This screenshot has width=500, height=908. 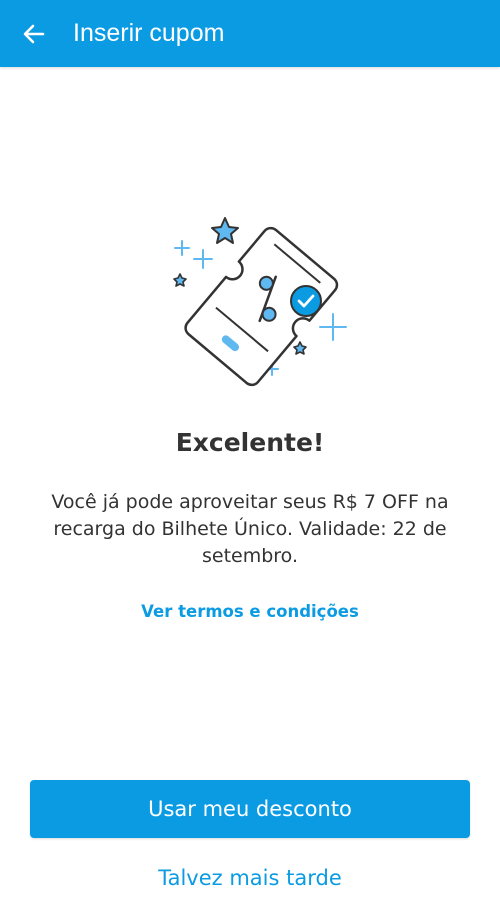 What do you see at coordinates (250, 878) in the screenshot?
I see `maybe-later-button: Talvez mais tarde` at bounding box center [250, 878].